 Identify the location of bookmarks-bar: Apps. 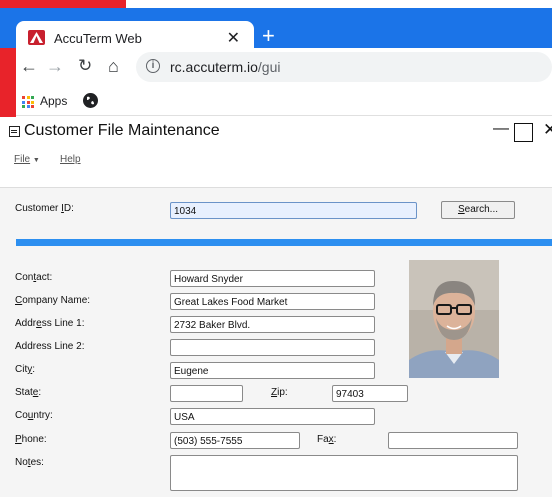
(284, 102).